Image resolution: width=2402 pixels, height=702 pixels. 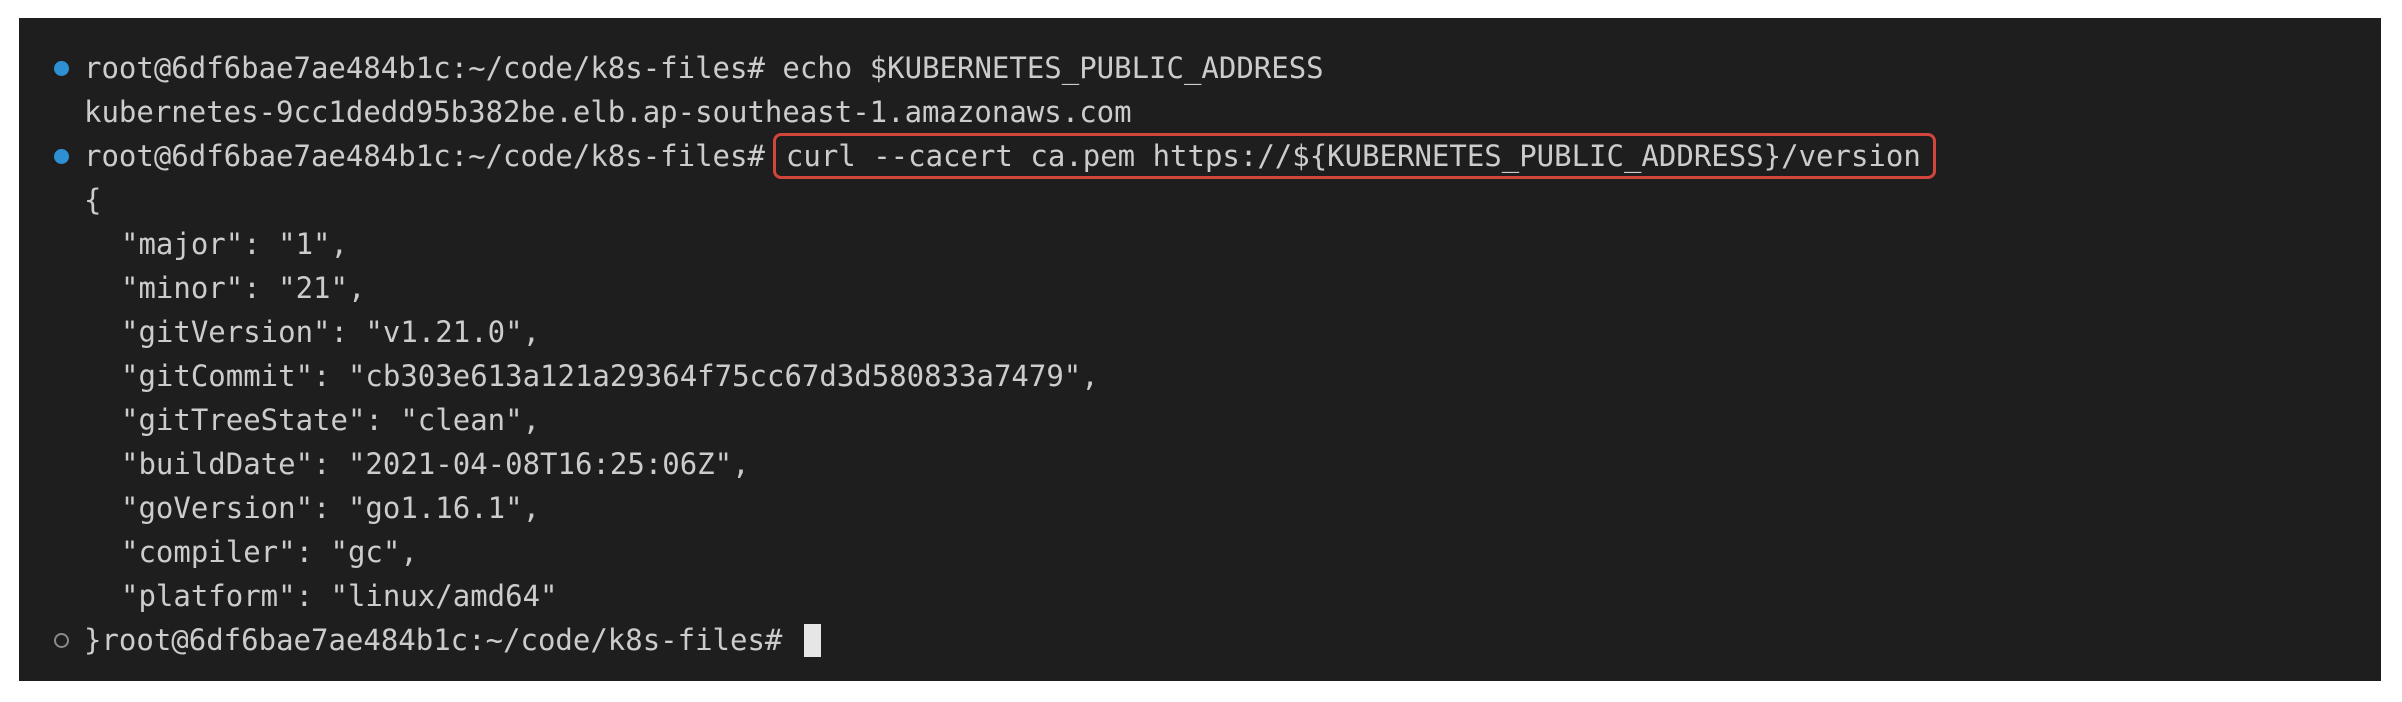 I want to click on terminal-line: "goVersion": "go1.16.1",, so click(x=1200, y=508).